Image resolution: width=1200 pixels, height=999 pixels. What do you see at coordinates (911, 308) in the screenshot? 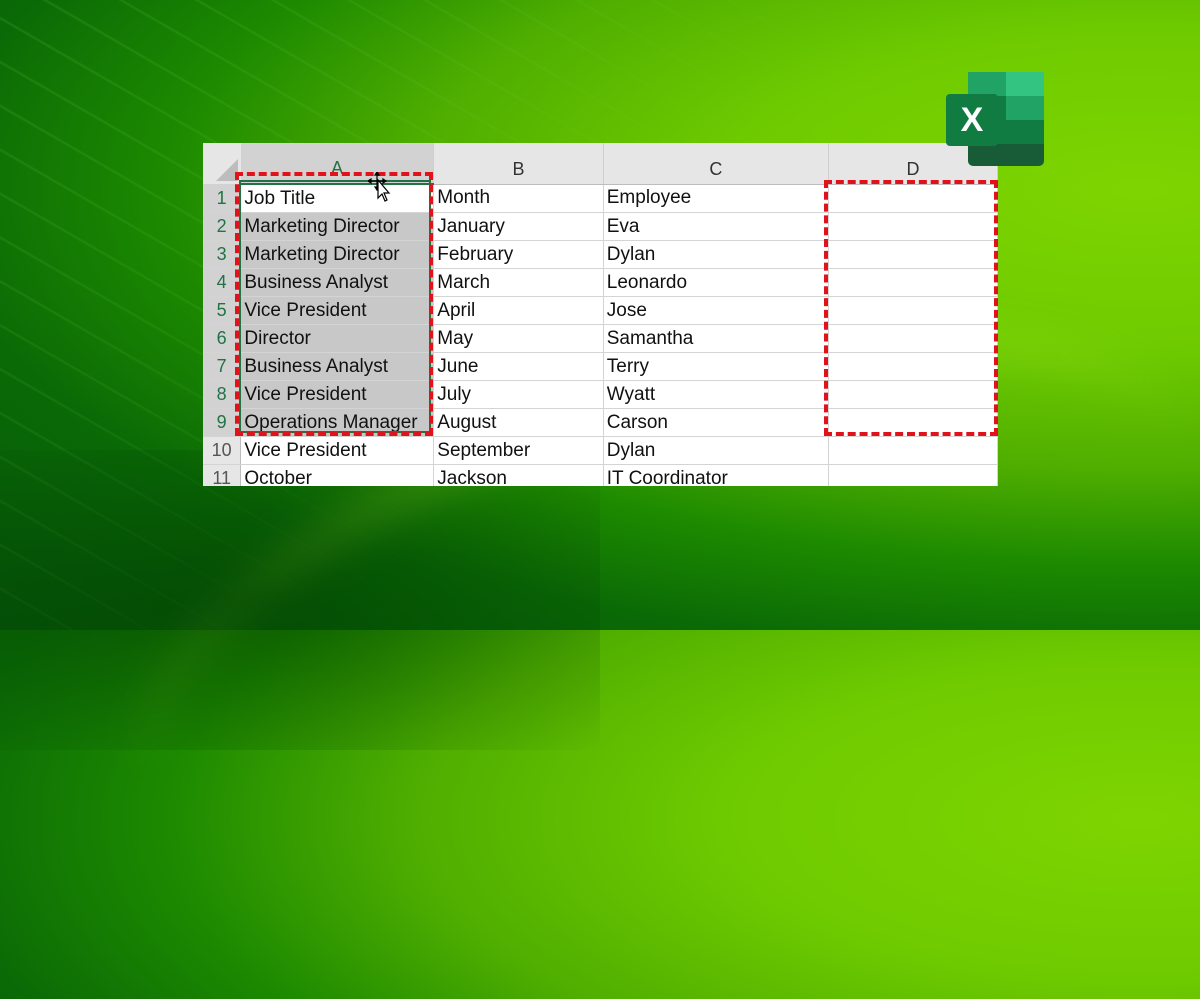
I see `target-marquee-column-d` at bounding box center [911, 308].